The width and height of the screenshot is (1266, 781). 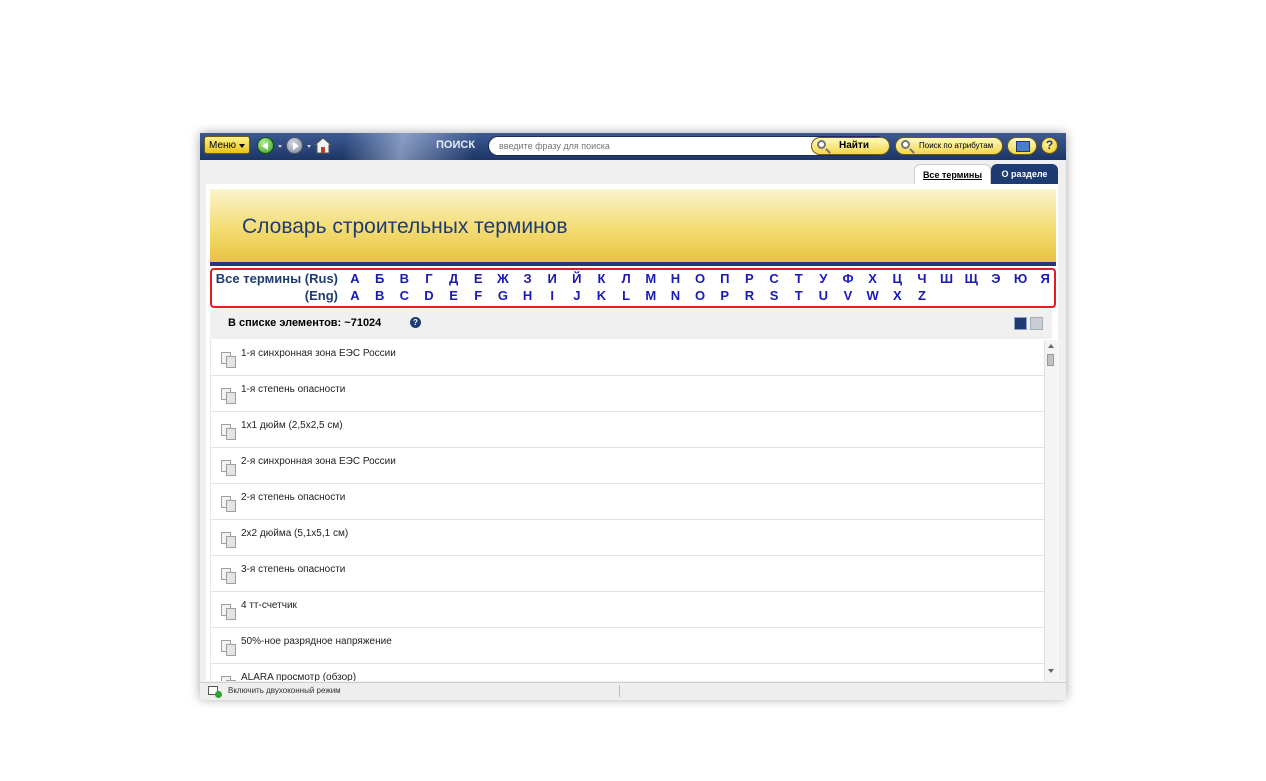 I want to click on list-item: 2-я синхронная зона ЕЭС России, so click(x=628, y=466).